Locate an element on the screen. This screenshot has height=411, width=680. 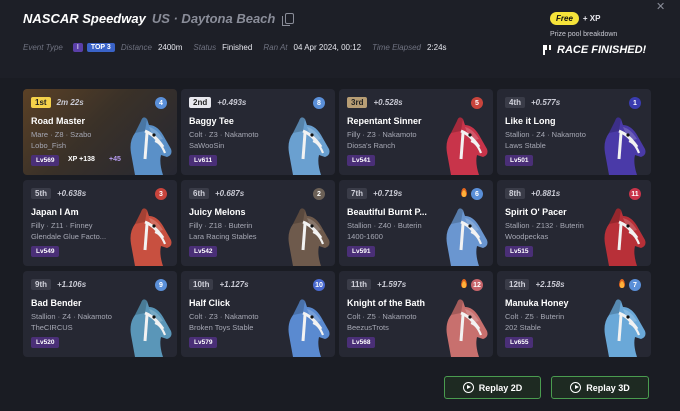
horse-name: Juicy Melons is located at coordinates (217, 212).